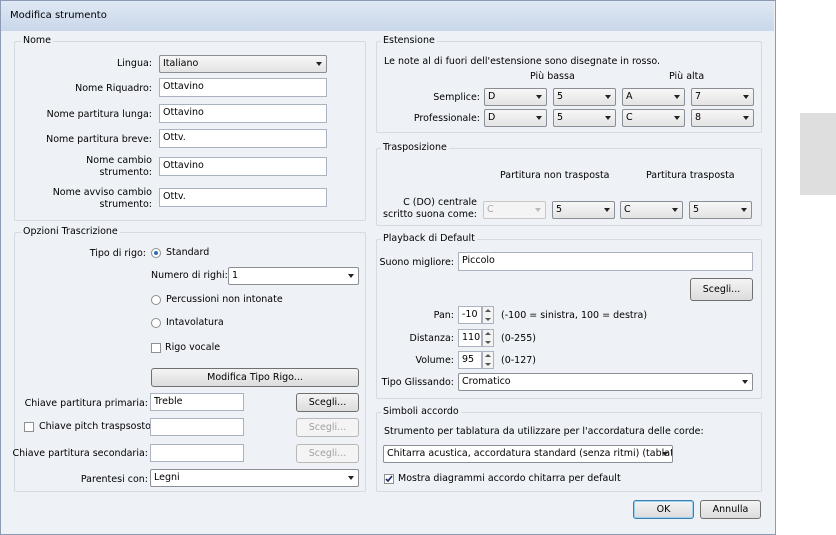 The width and height of the screenshot is (836, 535). Describe the element at coordinates (243, 197) in the screenshot. I see `nome-avviso-input: Ottv.` at that location.